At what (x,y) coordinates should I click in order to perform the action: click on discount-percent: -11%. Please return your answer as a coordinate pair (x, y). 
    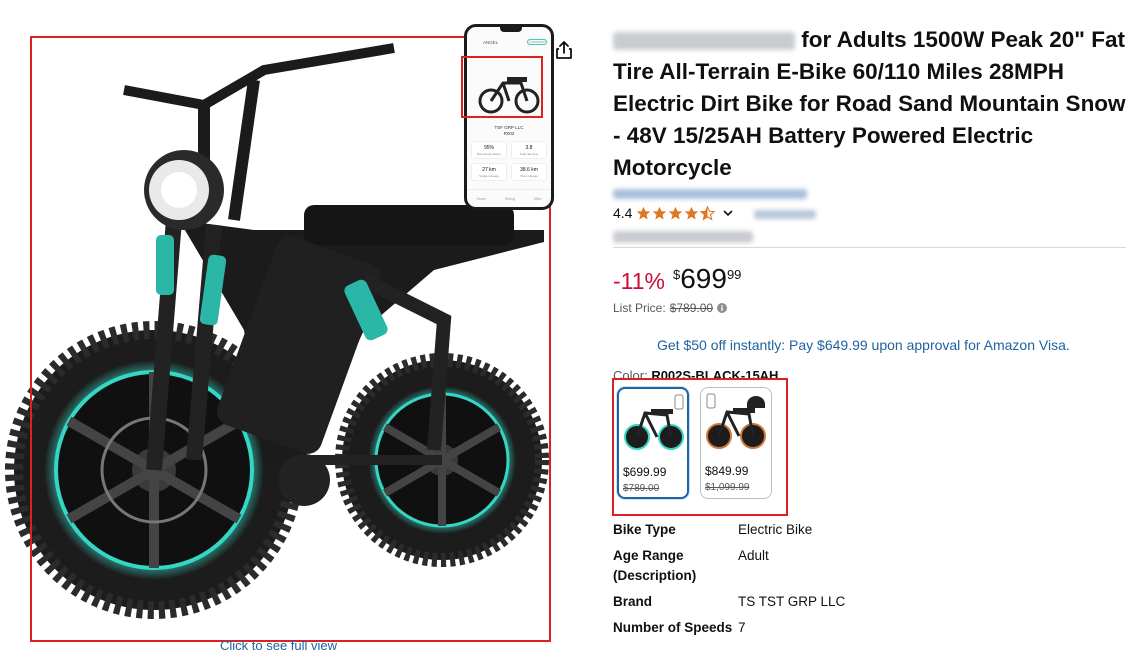
    Looking at the image, I should click on (639, 281).